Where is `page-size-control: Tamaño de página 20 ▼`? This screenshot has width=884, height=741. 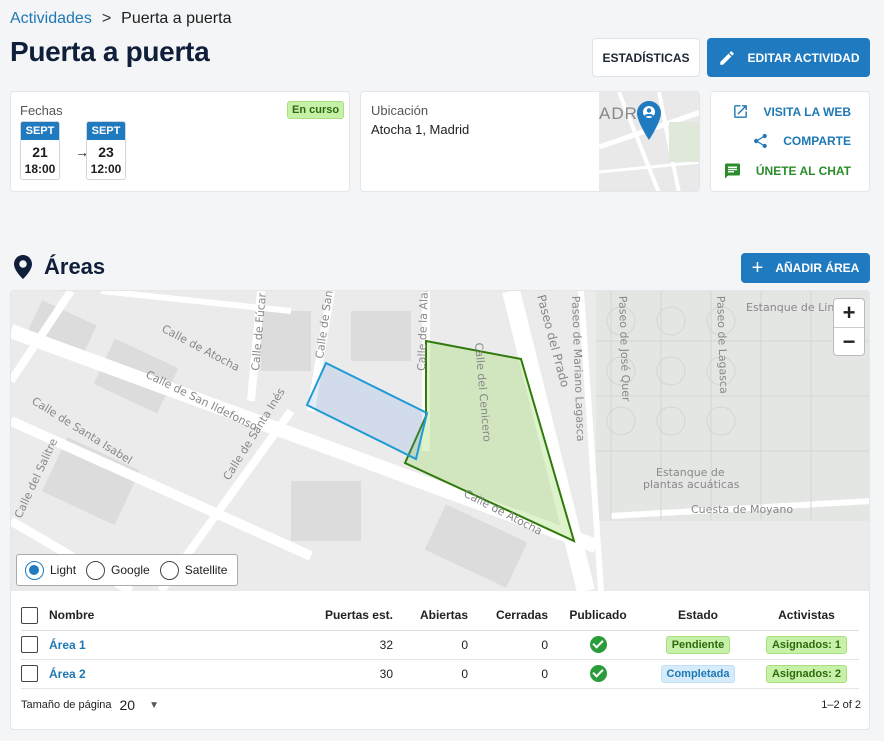 page-size-control: Tamaño de página 20 ▼ is located at coordinates (90, 705).